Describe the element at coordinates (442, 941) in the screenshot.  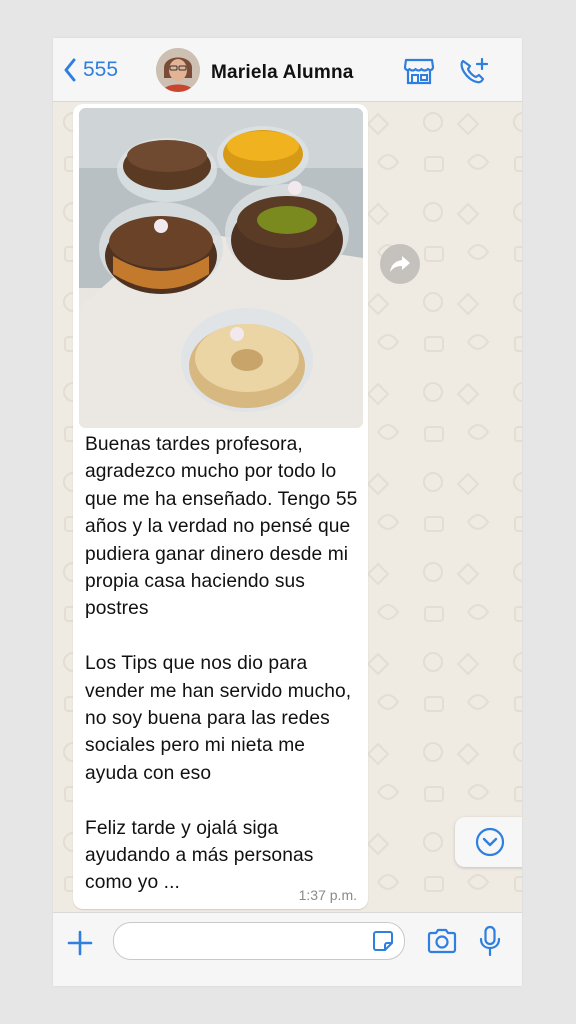
I see `camera-icon` at that location.